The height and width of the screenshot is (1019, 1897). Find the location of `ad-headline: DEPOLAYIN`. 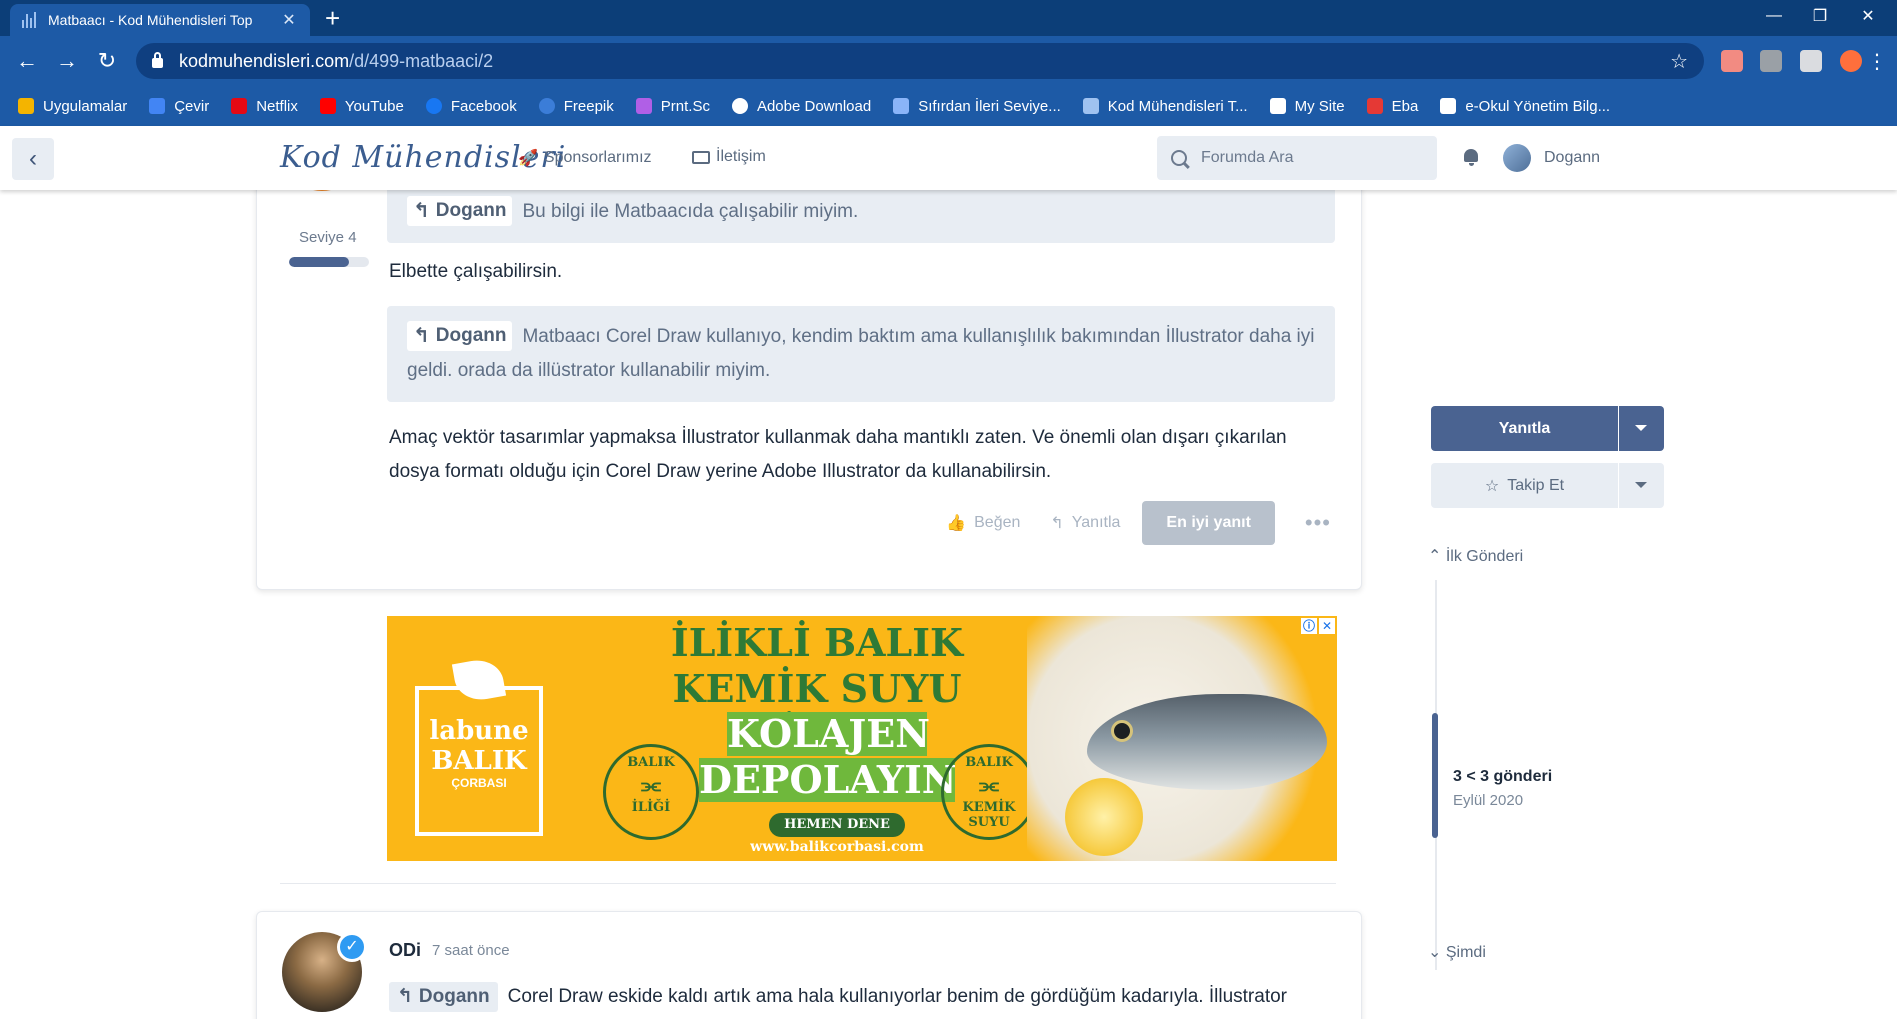

ad-headline: DEPOLAYIN is located at coordinates (828, 779).